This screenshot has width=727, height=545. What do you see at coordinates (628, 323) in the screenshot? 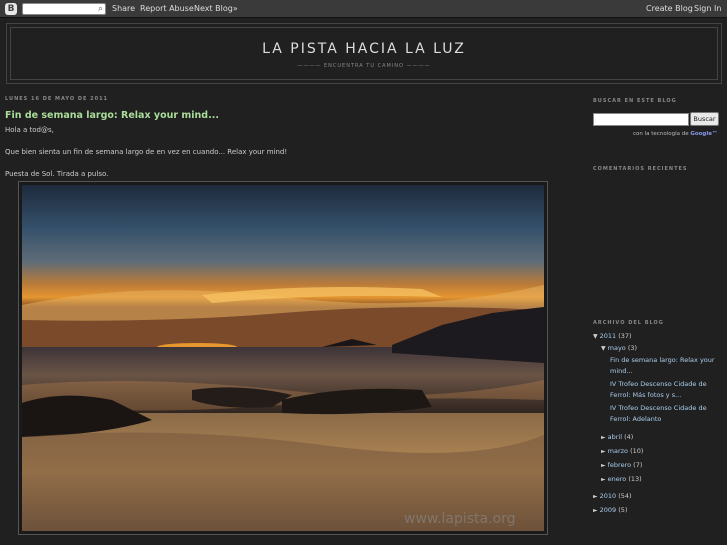
I see `archive-title: ARCHIVO DEL BLOG` at bounding box center [628, 323].